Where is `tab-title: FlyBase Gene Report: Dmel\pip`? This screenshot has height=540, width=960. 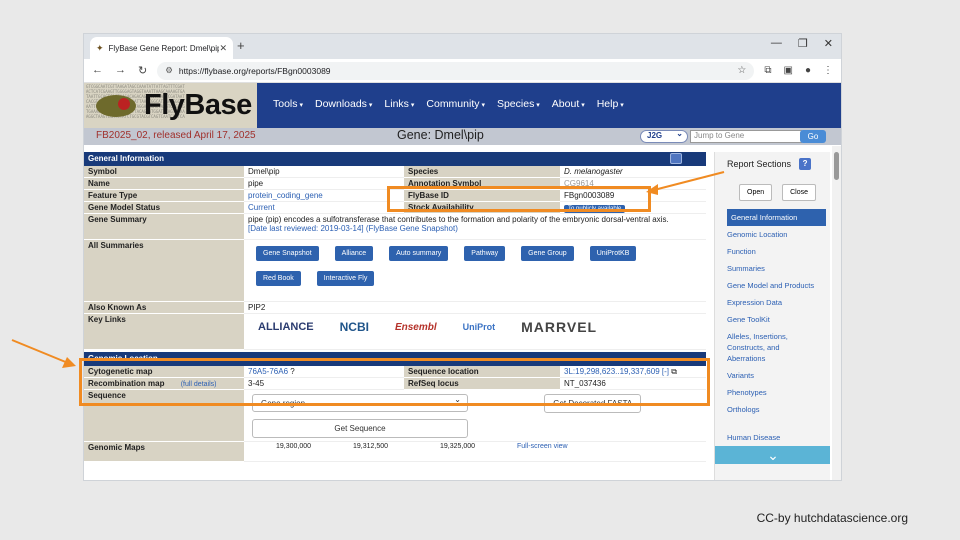
tab-title: FlyBase Gene Report: Dmel\pip is located at coordinates (164, 48).